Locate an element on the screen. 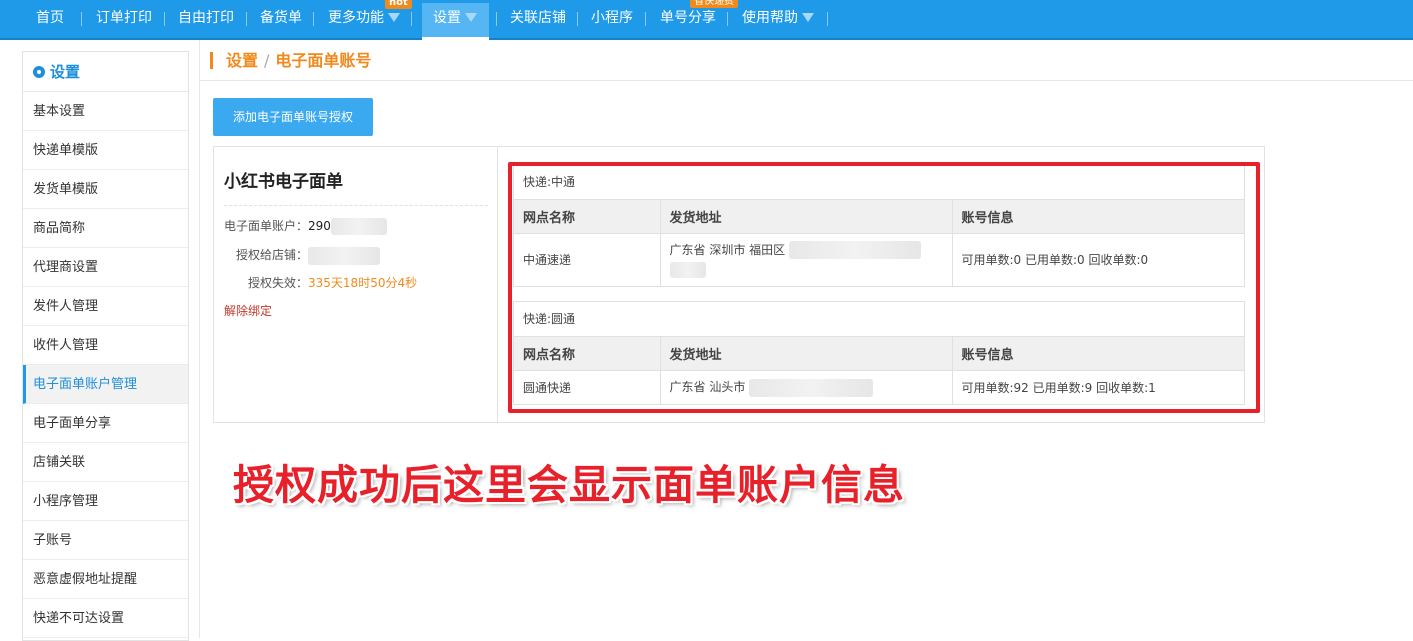  card-divider is located at coordinates (356, 205).